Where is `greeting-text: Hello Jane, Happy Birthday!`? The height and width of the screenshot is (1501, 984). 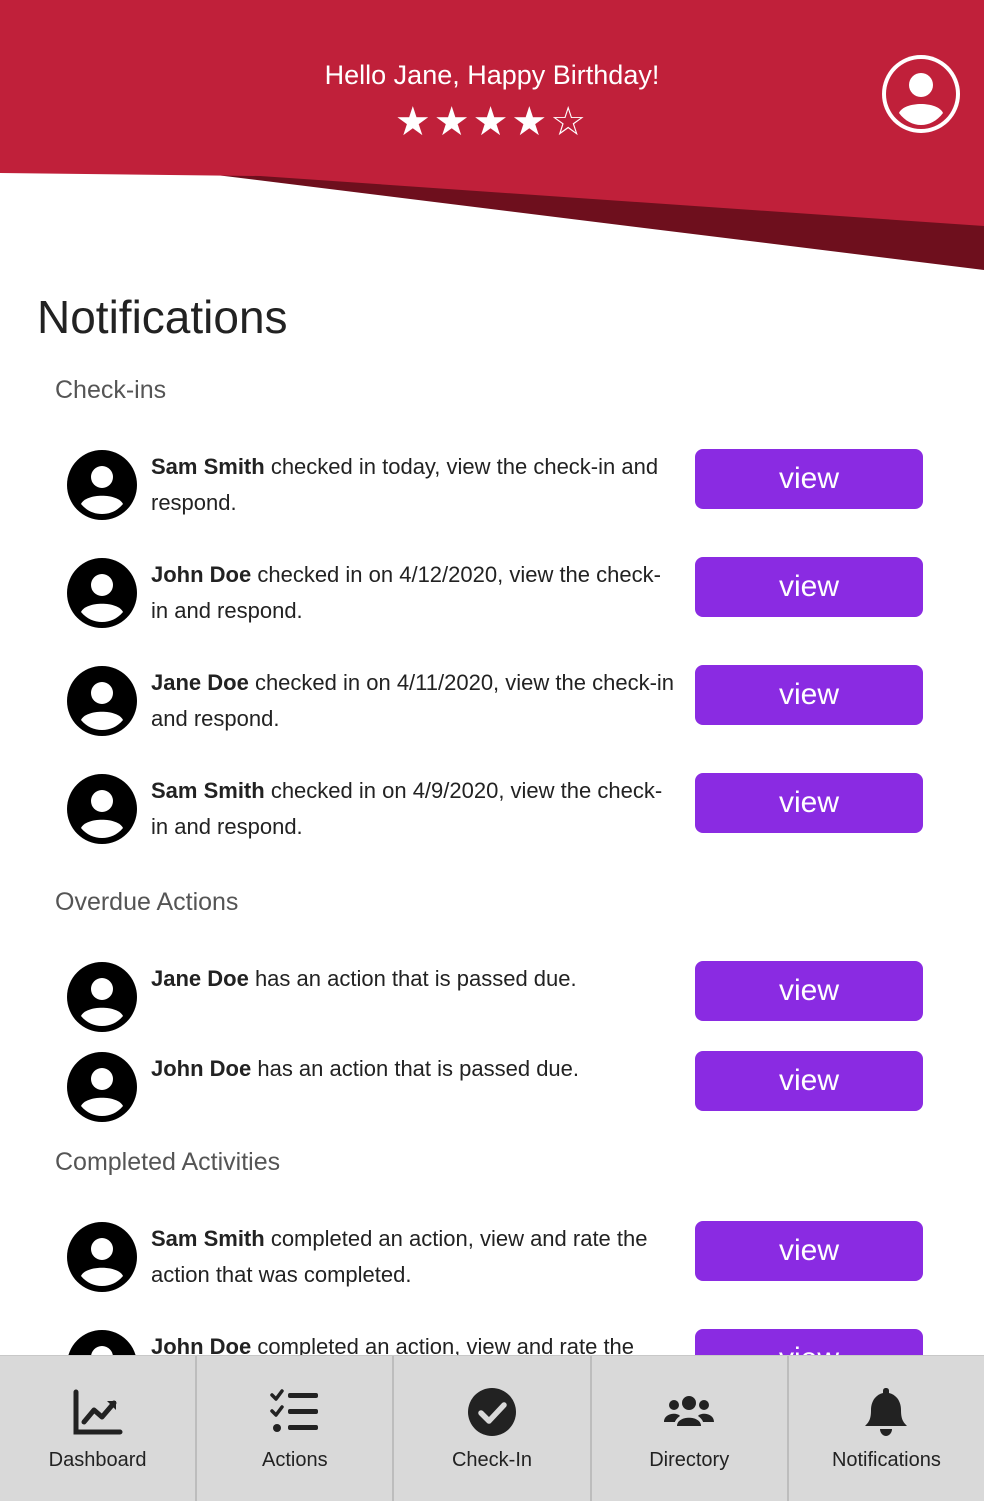
greeting-text: Hello Jane, Happy Birthday! is located at coordinates (492, 75).